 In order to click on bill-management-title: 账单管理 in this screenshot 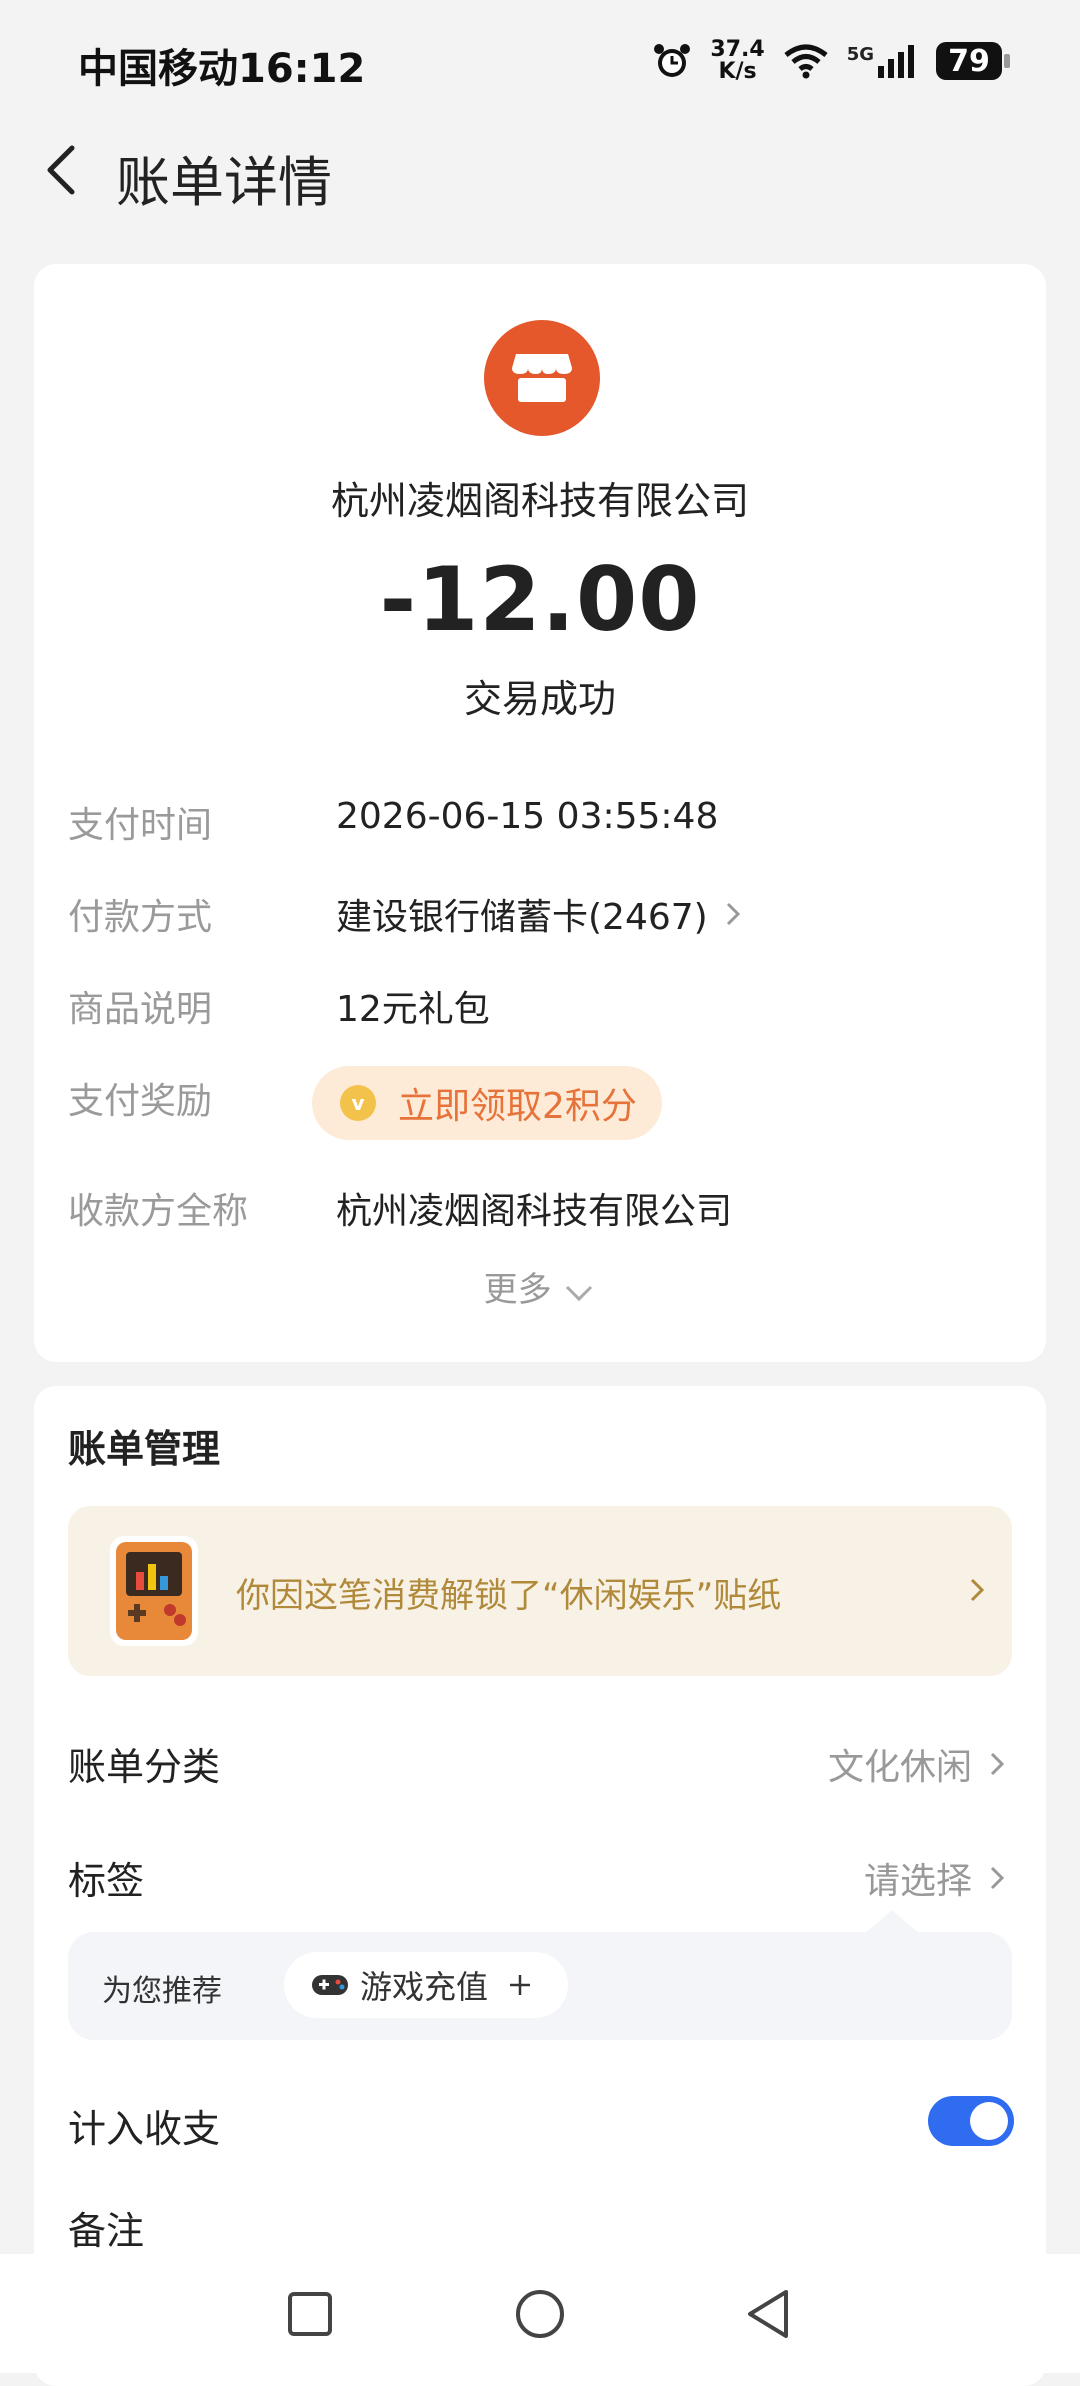, I will do `click(144, 1449)`.